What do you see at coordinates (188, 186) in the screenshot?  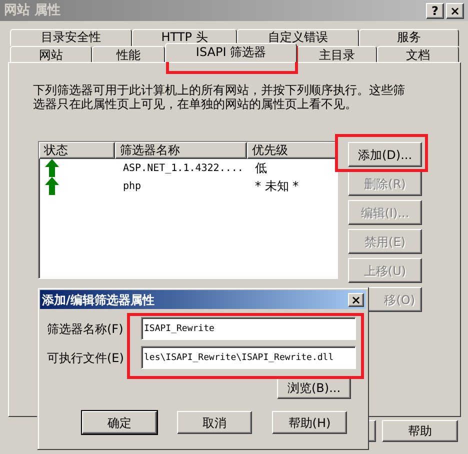 I see `filter-row: php * 未知 *` at bounding box center [188, 186].